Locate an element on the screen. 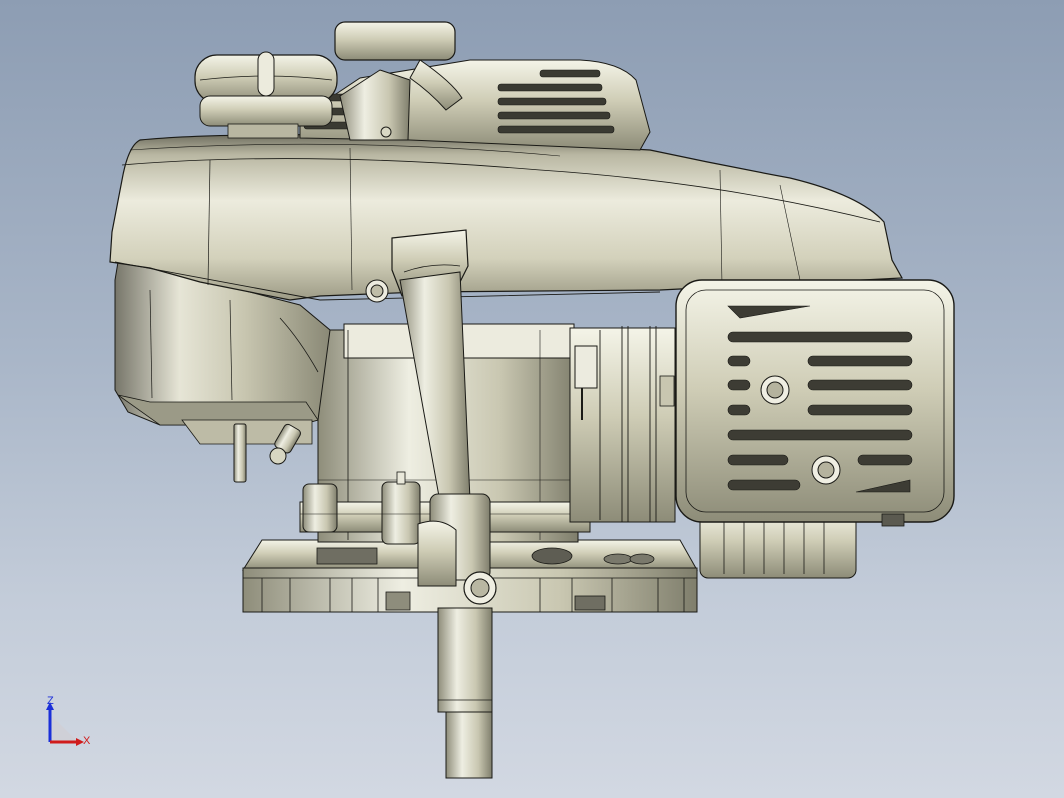 Image resolution: width=1064 pixels, height=798 pixels. crankshaft-output is located at coordinates (465, 693).